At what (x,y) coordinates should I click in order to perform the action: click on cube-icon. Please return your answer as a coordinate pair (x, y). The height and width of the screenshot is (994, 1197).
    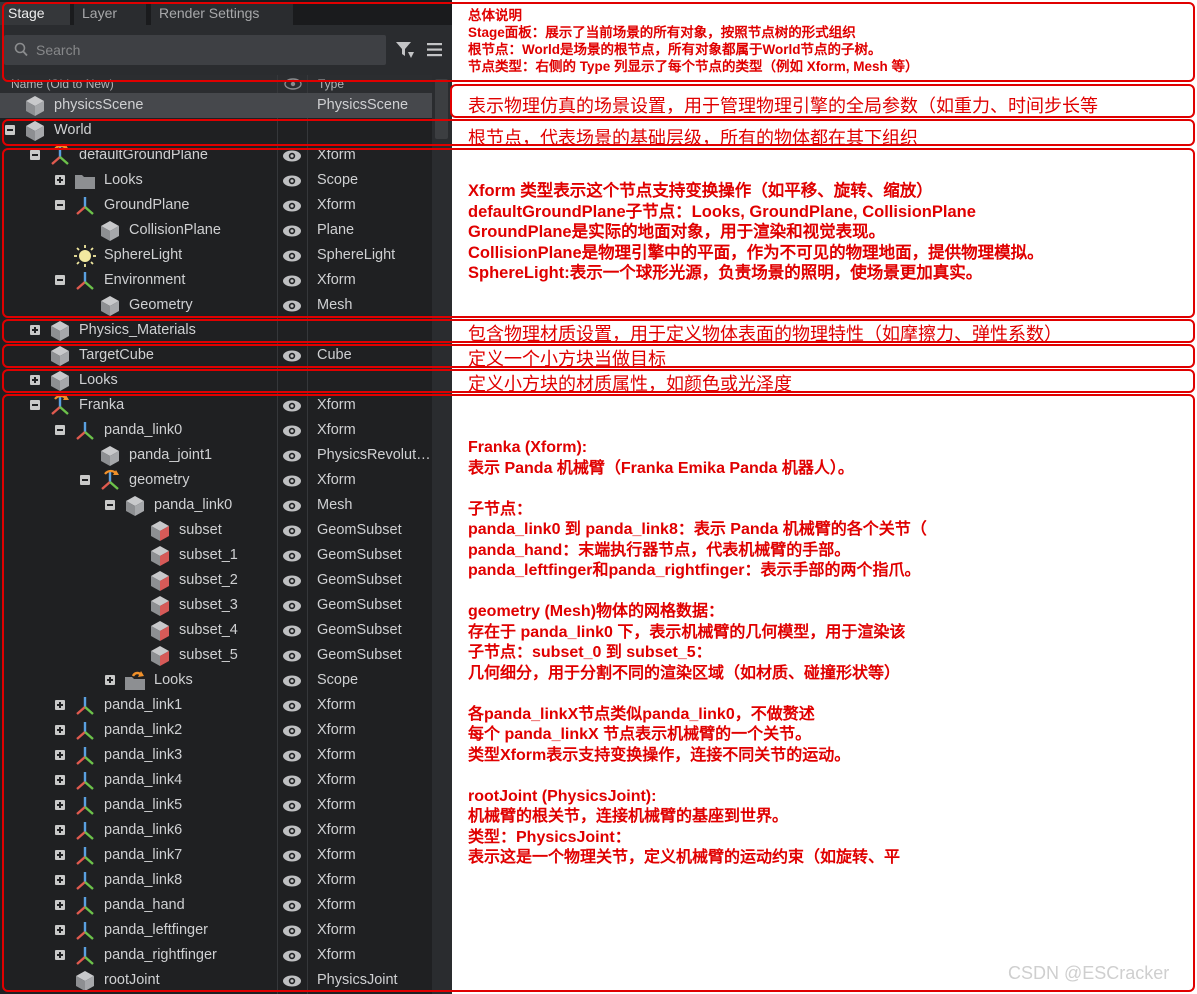
    Looking at the image, I should click on (35, 106).